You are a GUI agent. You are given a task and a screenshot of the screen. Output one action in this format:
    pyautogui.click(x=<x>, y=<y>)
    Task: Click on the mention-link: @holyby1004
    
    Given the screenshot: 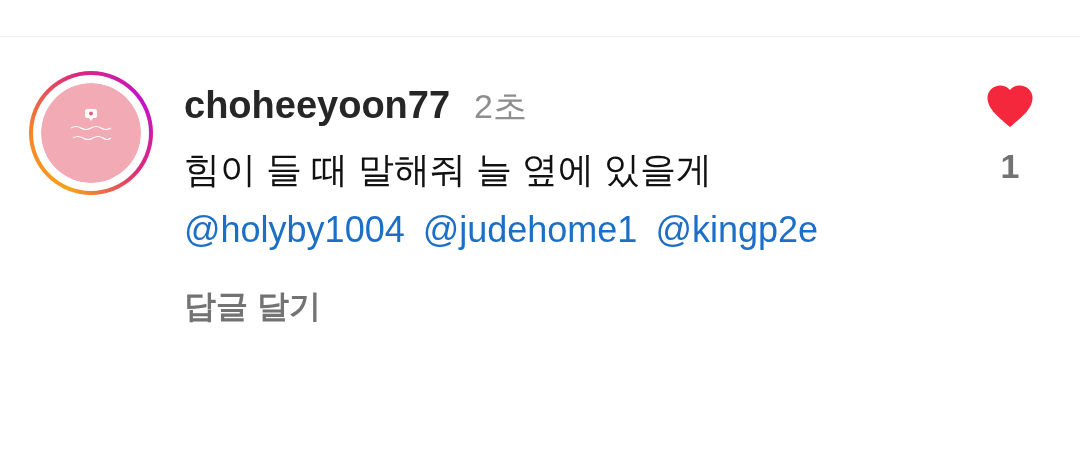 What is the action you would take?
    pyautogui.click(x=294, y=230)
    